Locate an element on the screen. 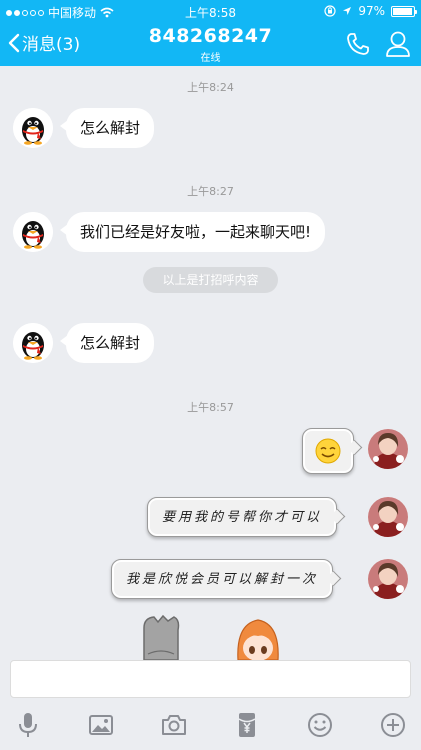 This screenshot has height=750, width=421. battery-percent: 97% is located at coordinates (371, 11).